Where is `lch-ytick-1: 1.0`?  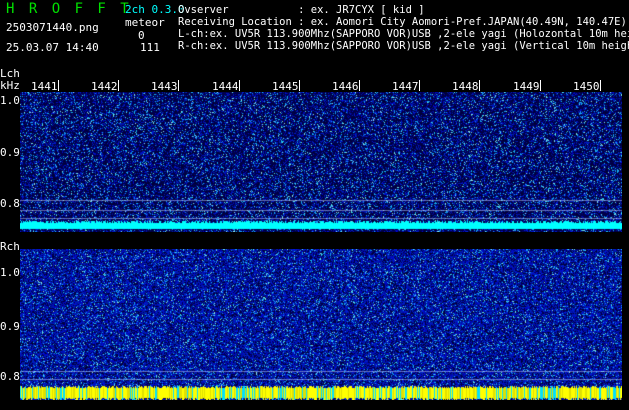
lch-ytick-1: 1.0 is located at coordinates (10, 100).